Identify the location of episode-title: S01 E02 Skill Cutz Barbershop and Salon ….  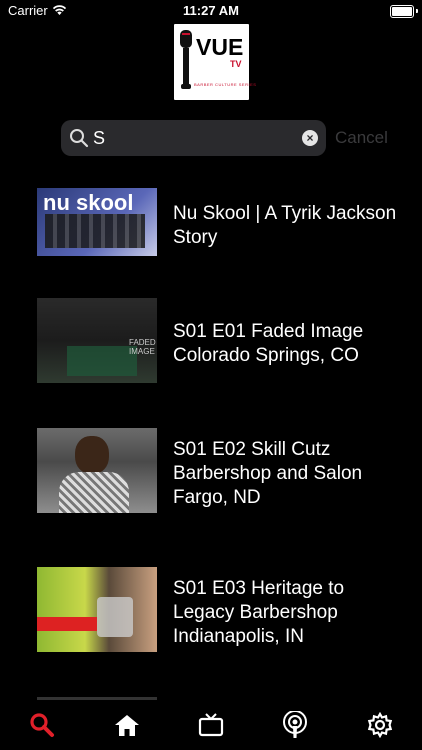
(268, 473).